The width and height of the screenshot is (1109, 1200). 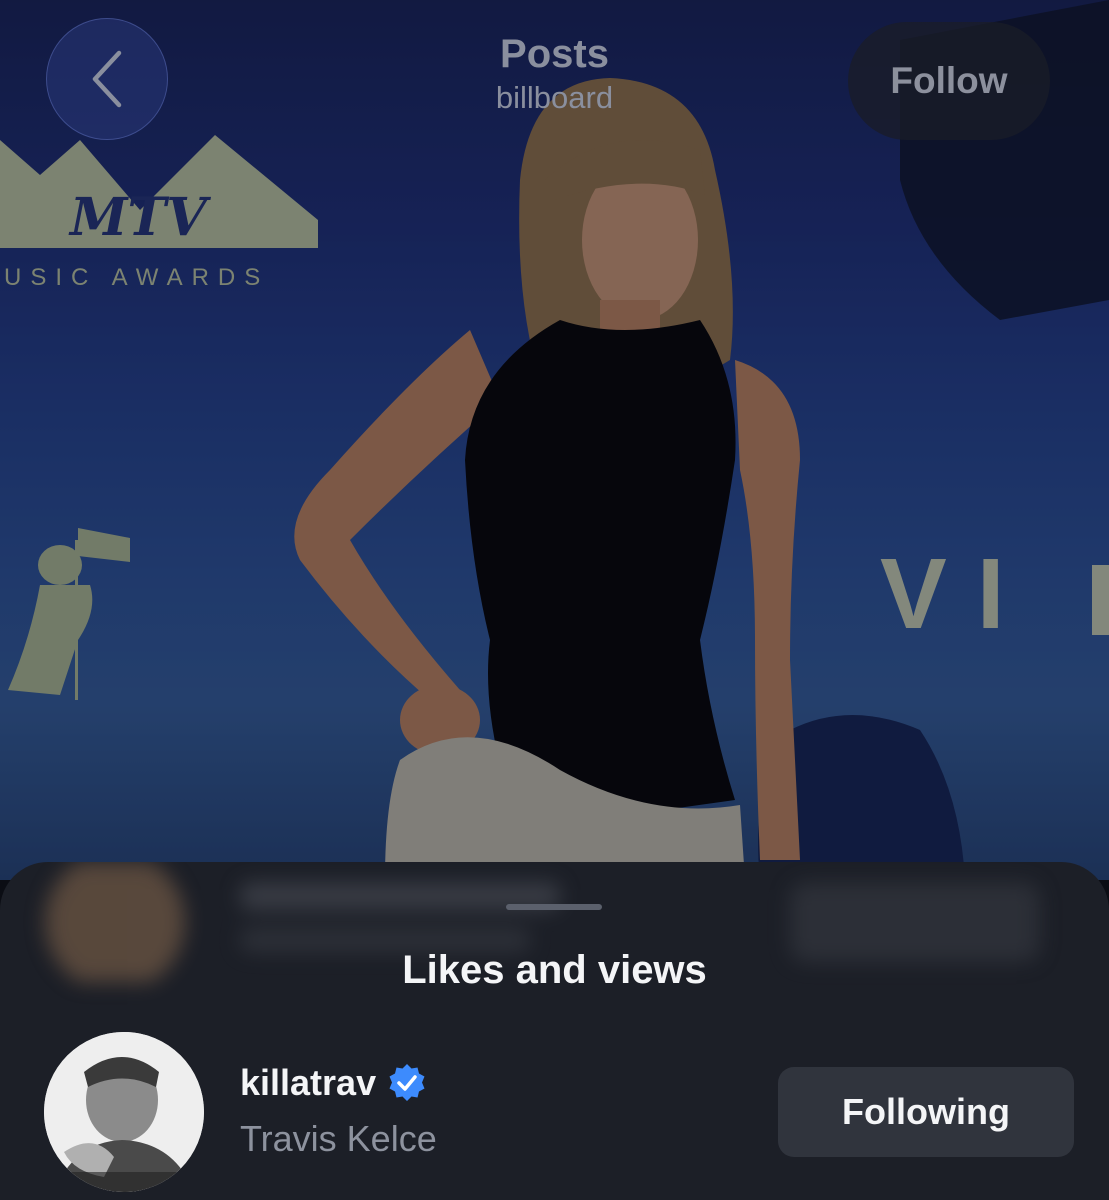 What do you see at coordinates (554, 970) in the screenshot?
I see `sheet-title: Likes and views` at bounding box center [554, 970].